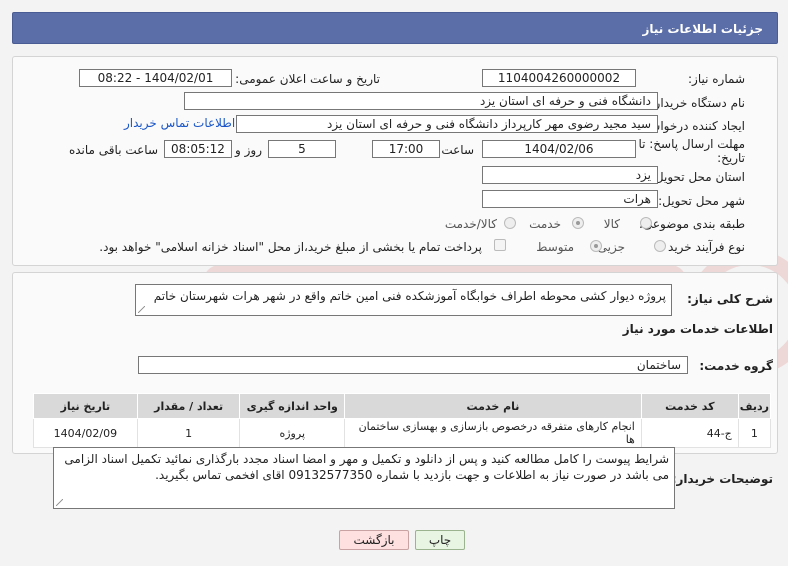 Image resolution: width=788 pixels, height=566 pixels. Describe the element at coordinates (188, 433) in the screenshot. I see `cell-quantity: 1` at that location.